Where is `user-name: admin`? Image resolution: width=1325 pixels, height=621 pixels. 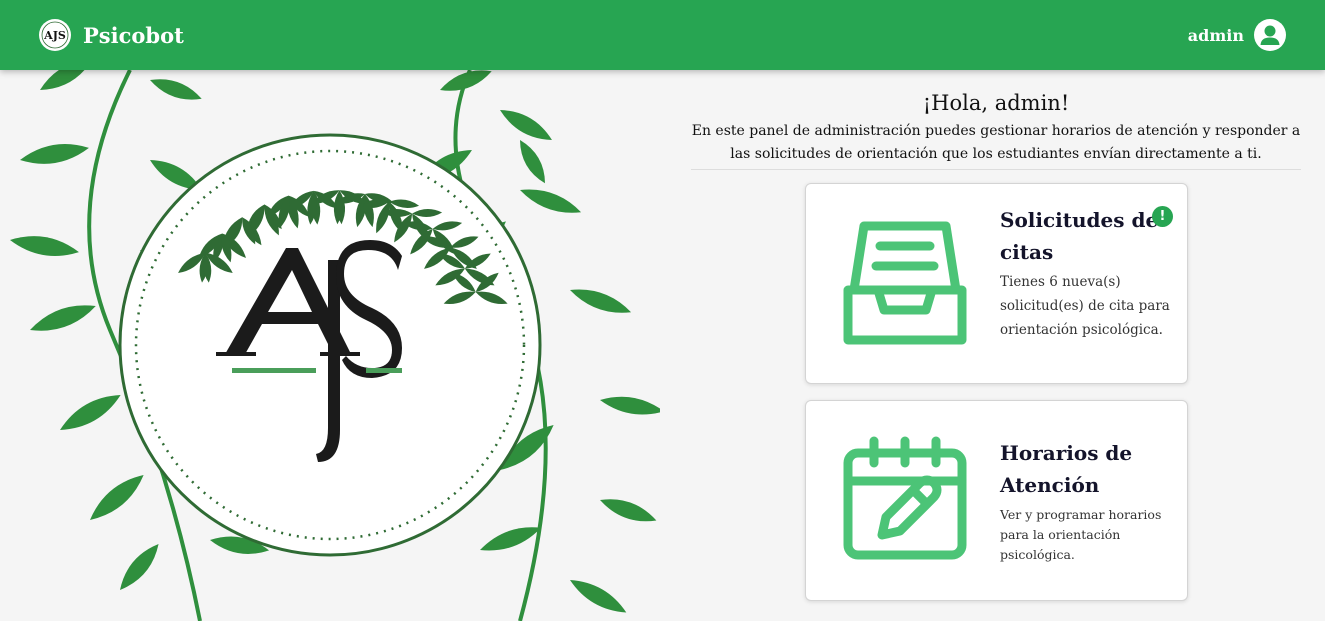 user-name: admin is located at coordinates (1215, 35).